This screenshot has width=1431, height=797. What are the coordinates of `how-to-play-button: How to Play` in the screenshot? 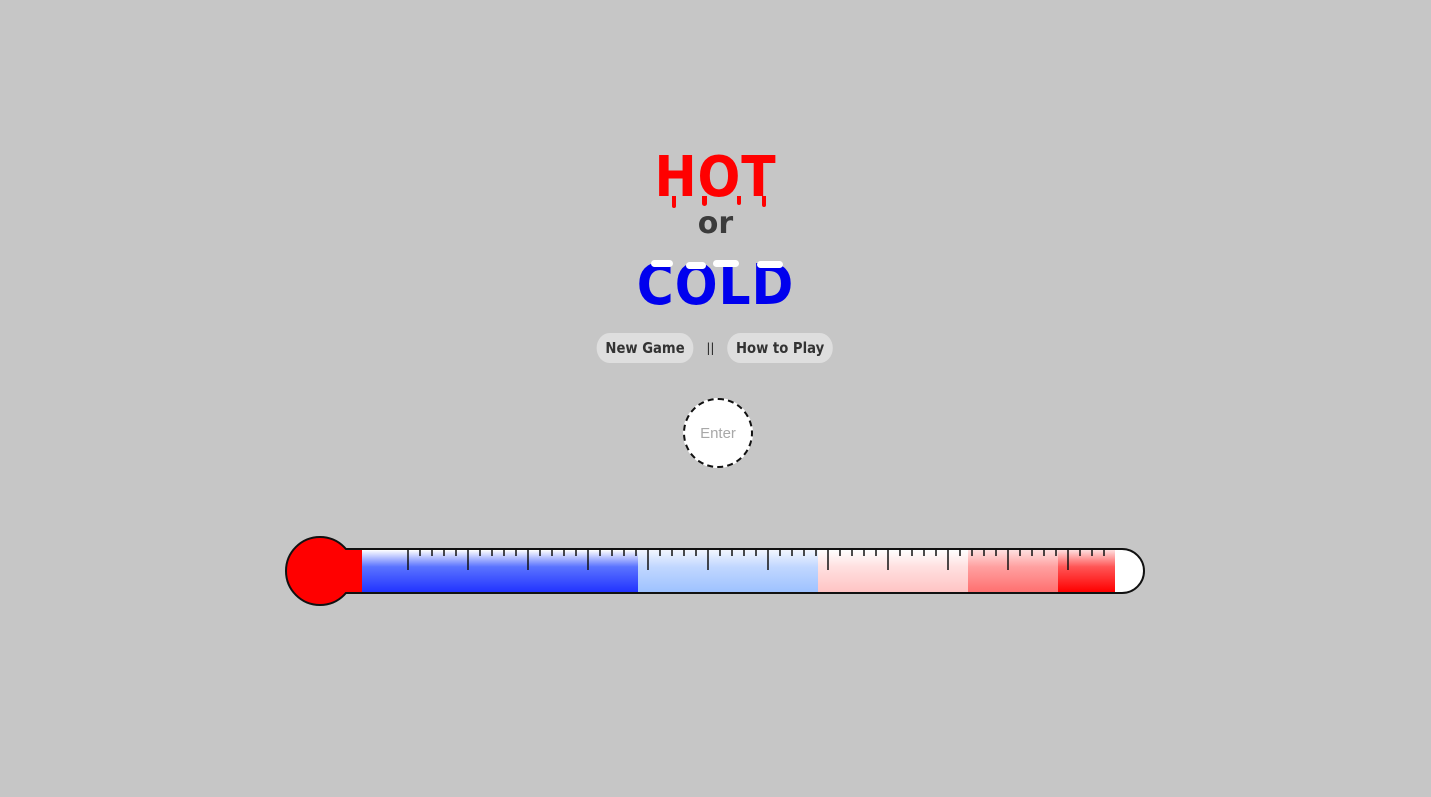 It's located at (780, 348).